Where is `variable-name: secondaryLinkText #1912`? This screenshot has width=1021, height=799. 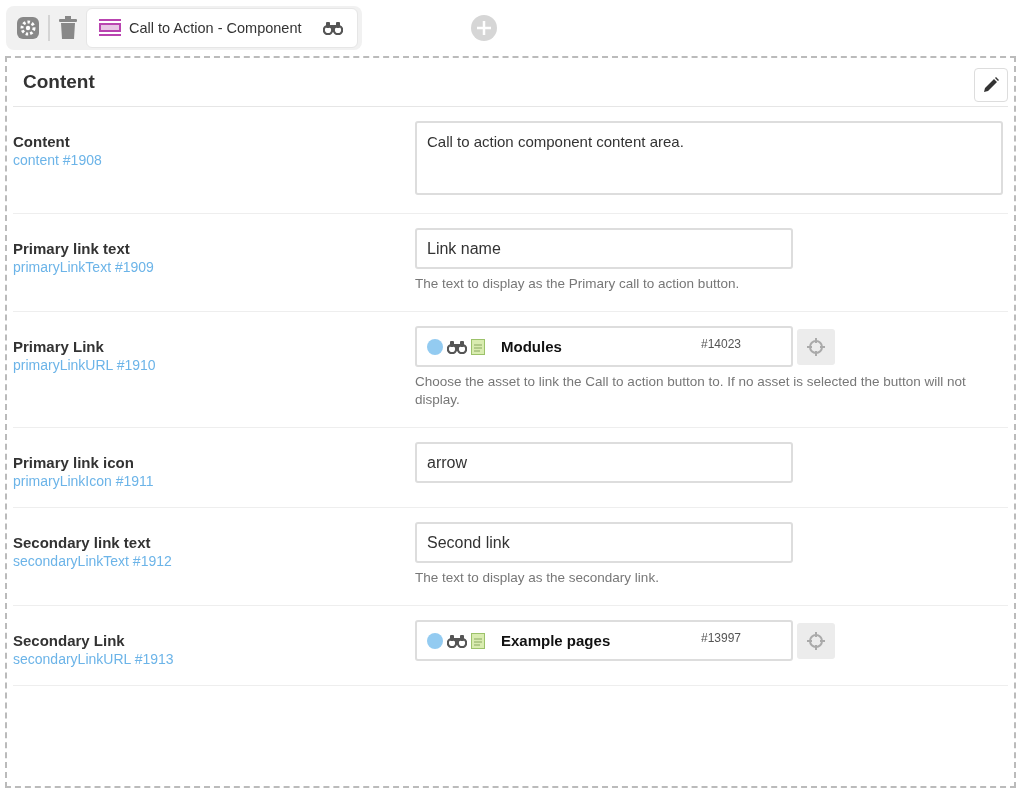 variable-name: secondaryLinkText #1912 is located at coordinates (92, 561).